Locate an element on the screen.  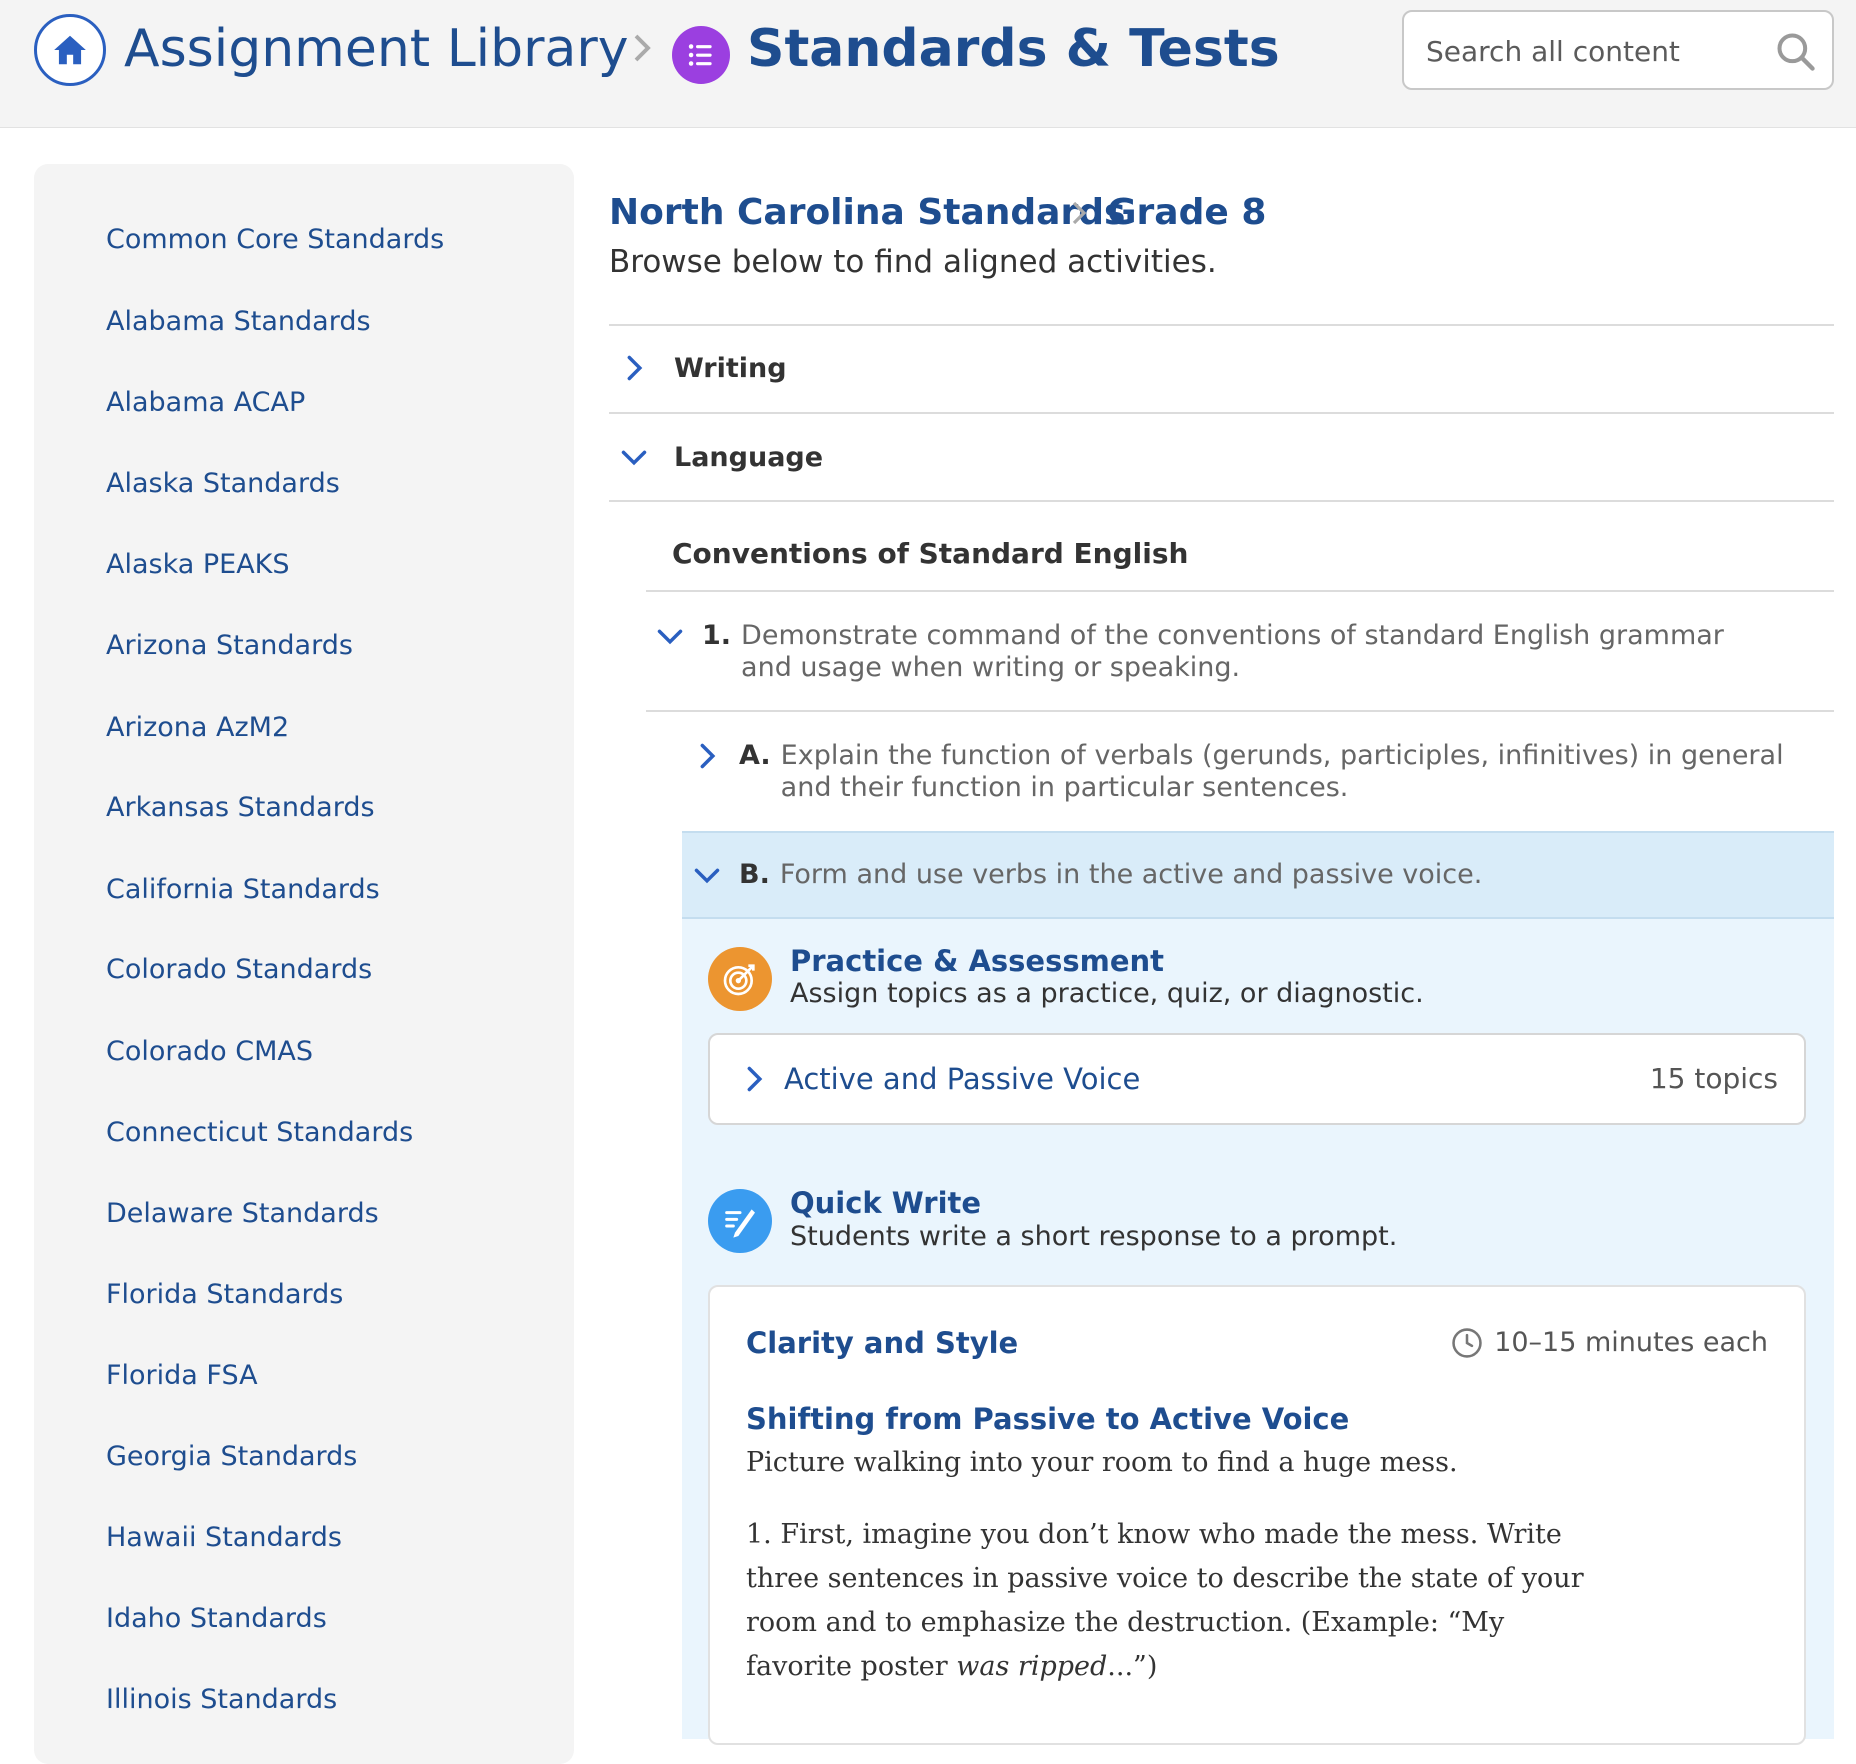
time-estimate: 10–15 minutes each is located at coordinates (1609, 1343).